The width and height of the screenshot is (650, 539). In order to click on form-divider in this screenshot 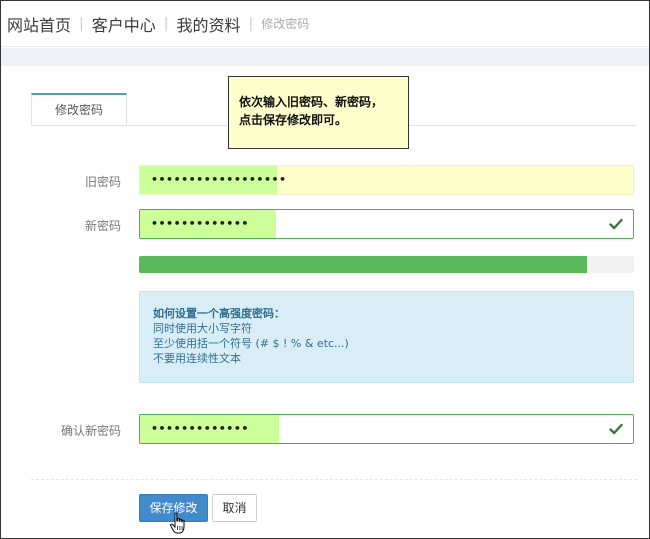, I will do `click(334, 479)`.